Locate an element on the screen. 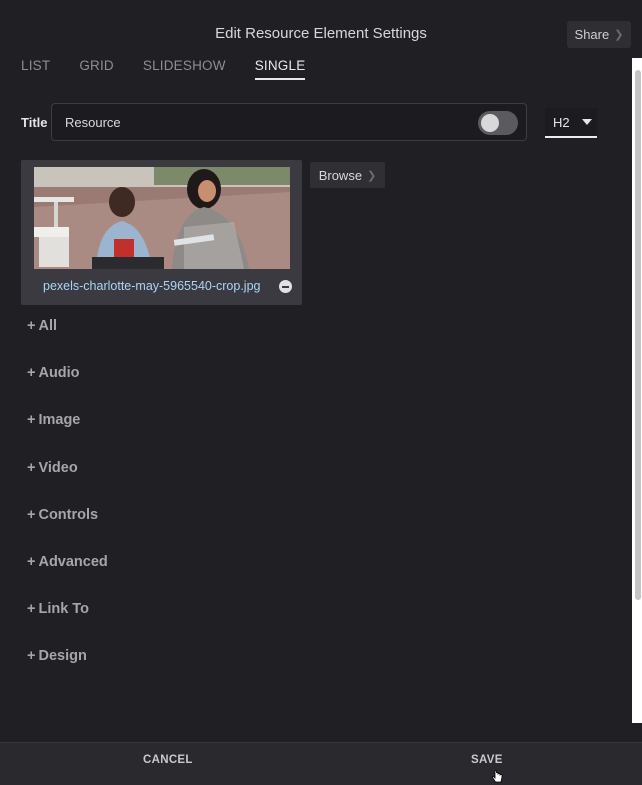 This screenshot has width=642, height=785. tab-bar: LIST GRID SLIDESHOW SINGLE is located at coordinates (177, 69).